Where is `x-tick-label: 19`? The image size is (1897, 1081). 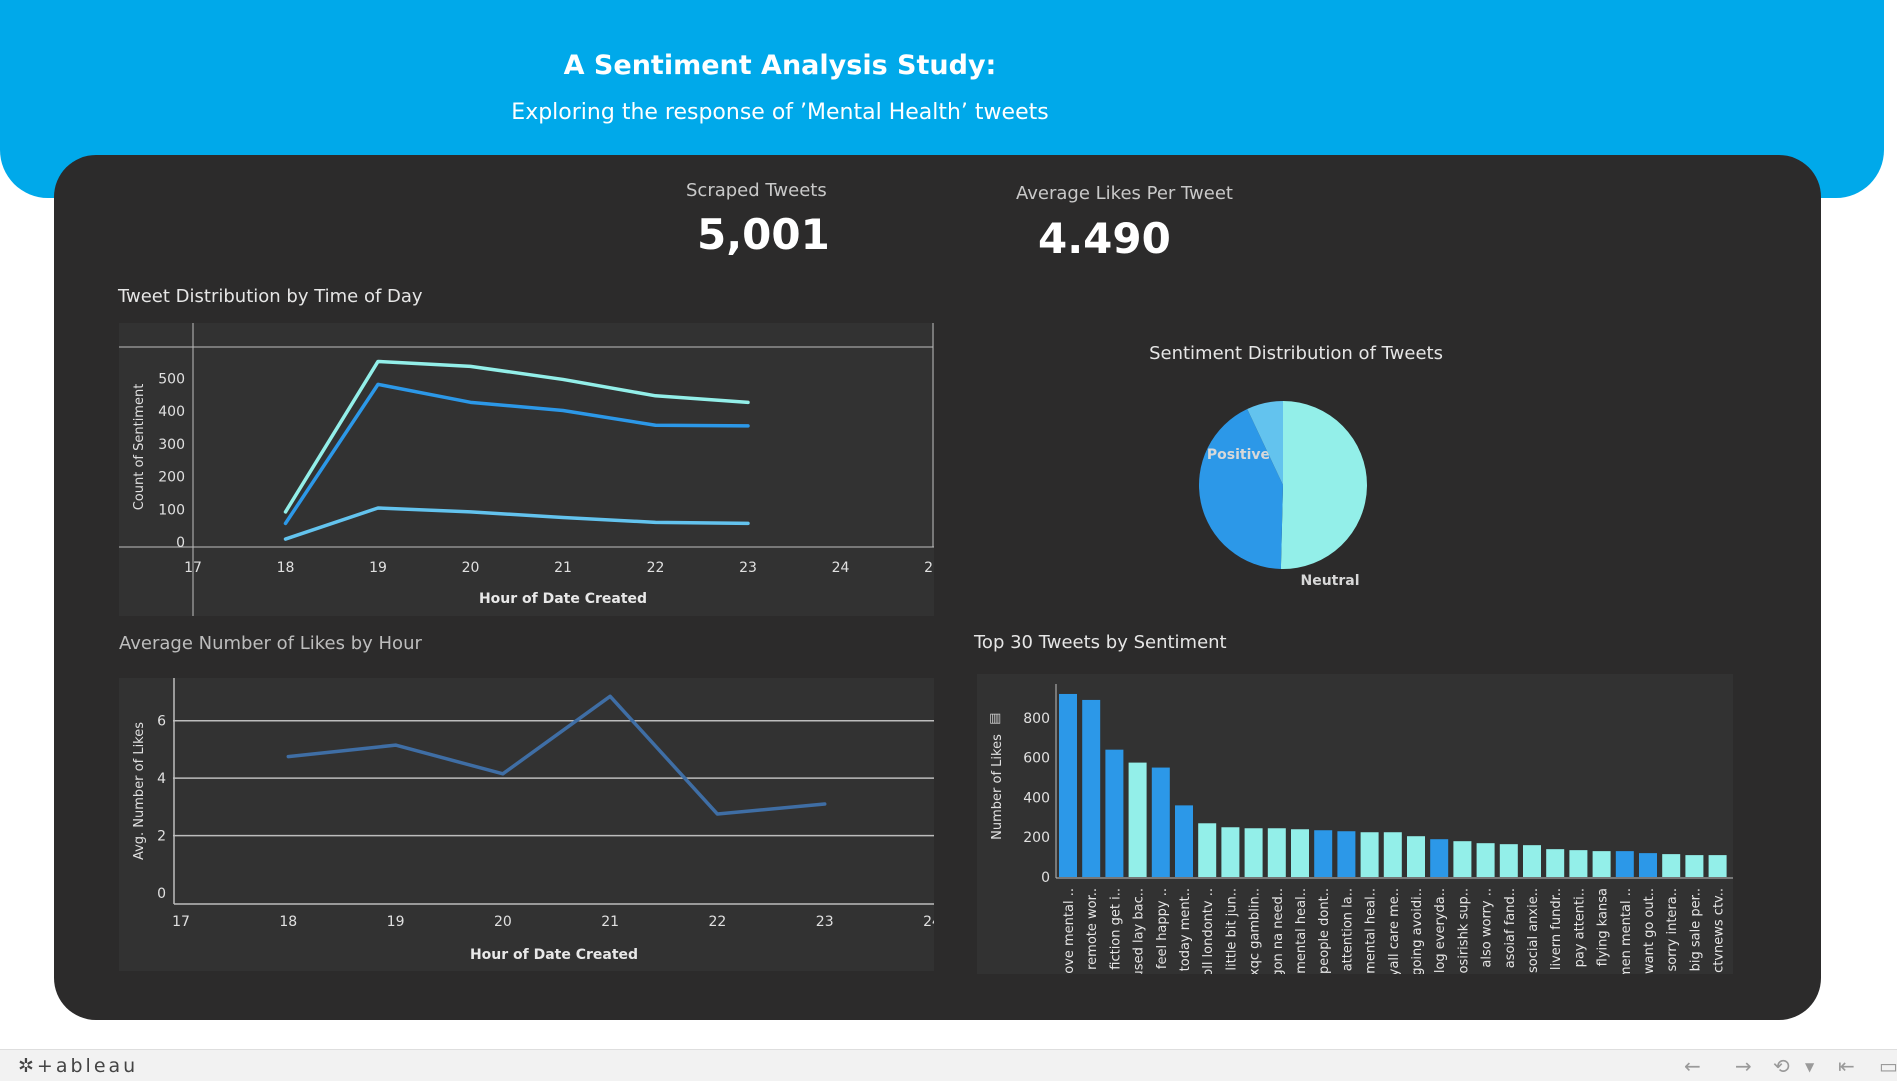
x-tick-label: 19 is located at coordinates (396, 922).